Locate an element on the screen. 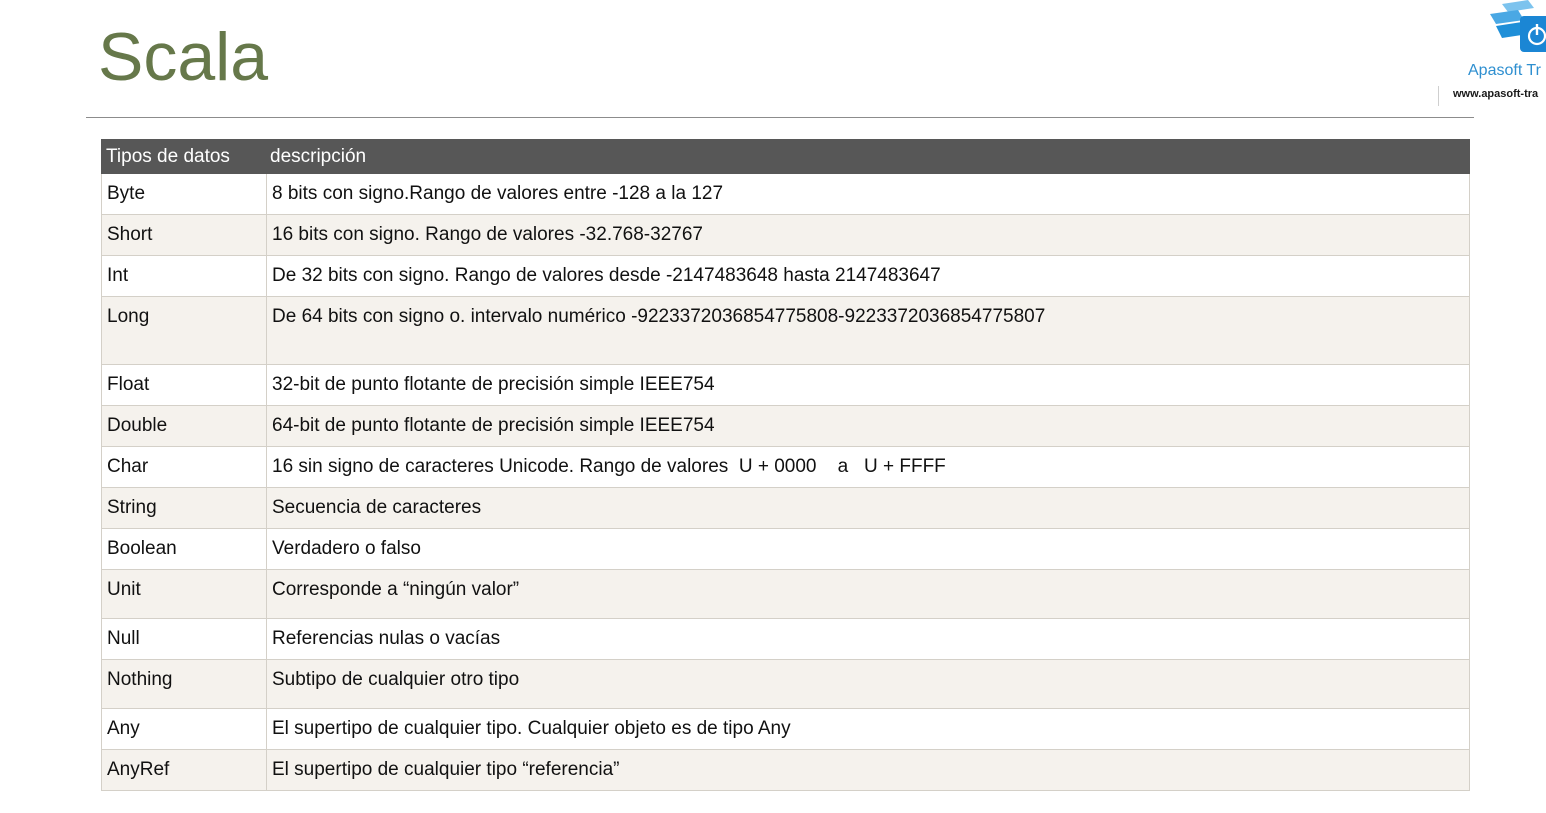 The width and height of the screenshot is (1546, 813). power-icon is located at coordinates (1518, 26).